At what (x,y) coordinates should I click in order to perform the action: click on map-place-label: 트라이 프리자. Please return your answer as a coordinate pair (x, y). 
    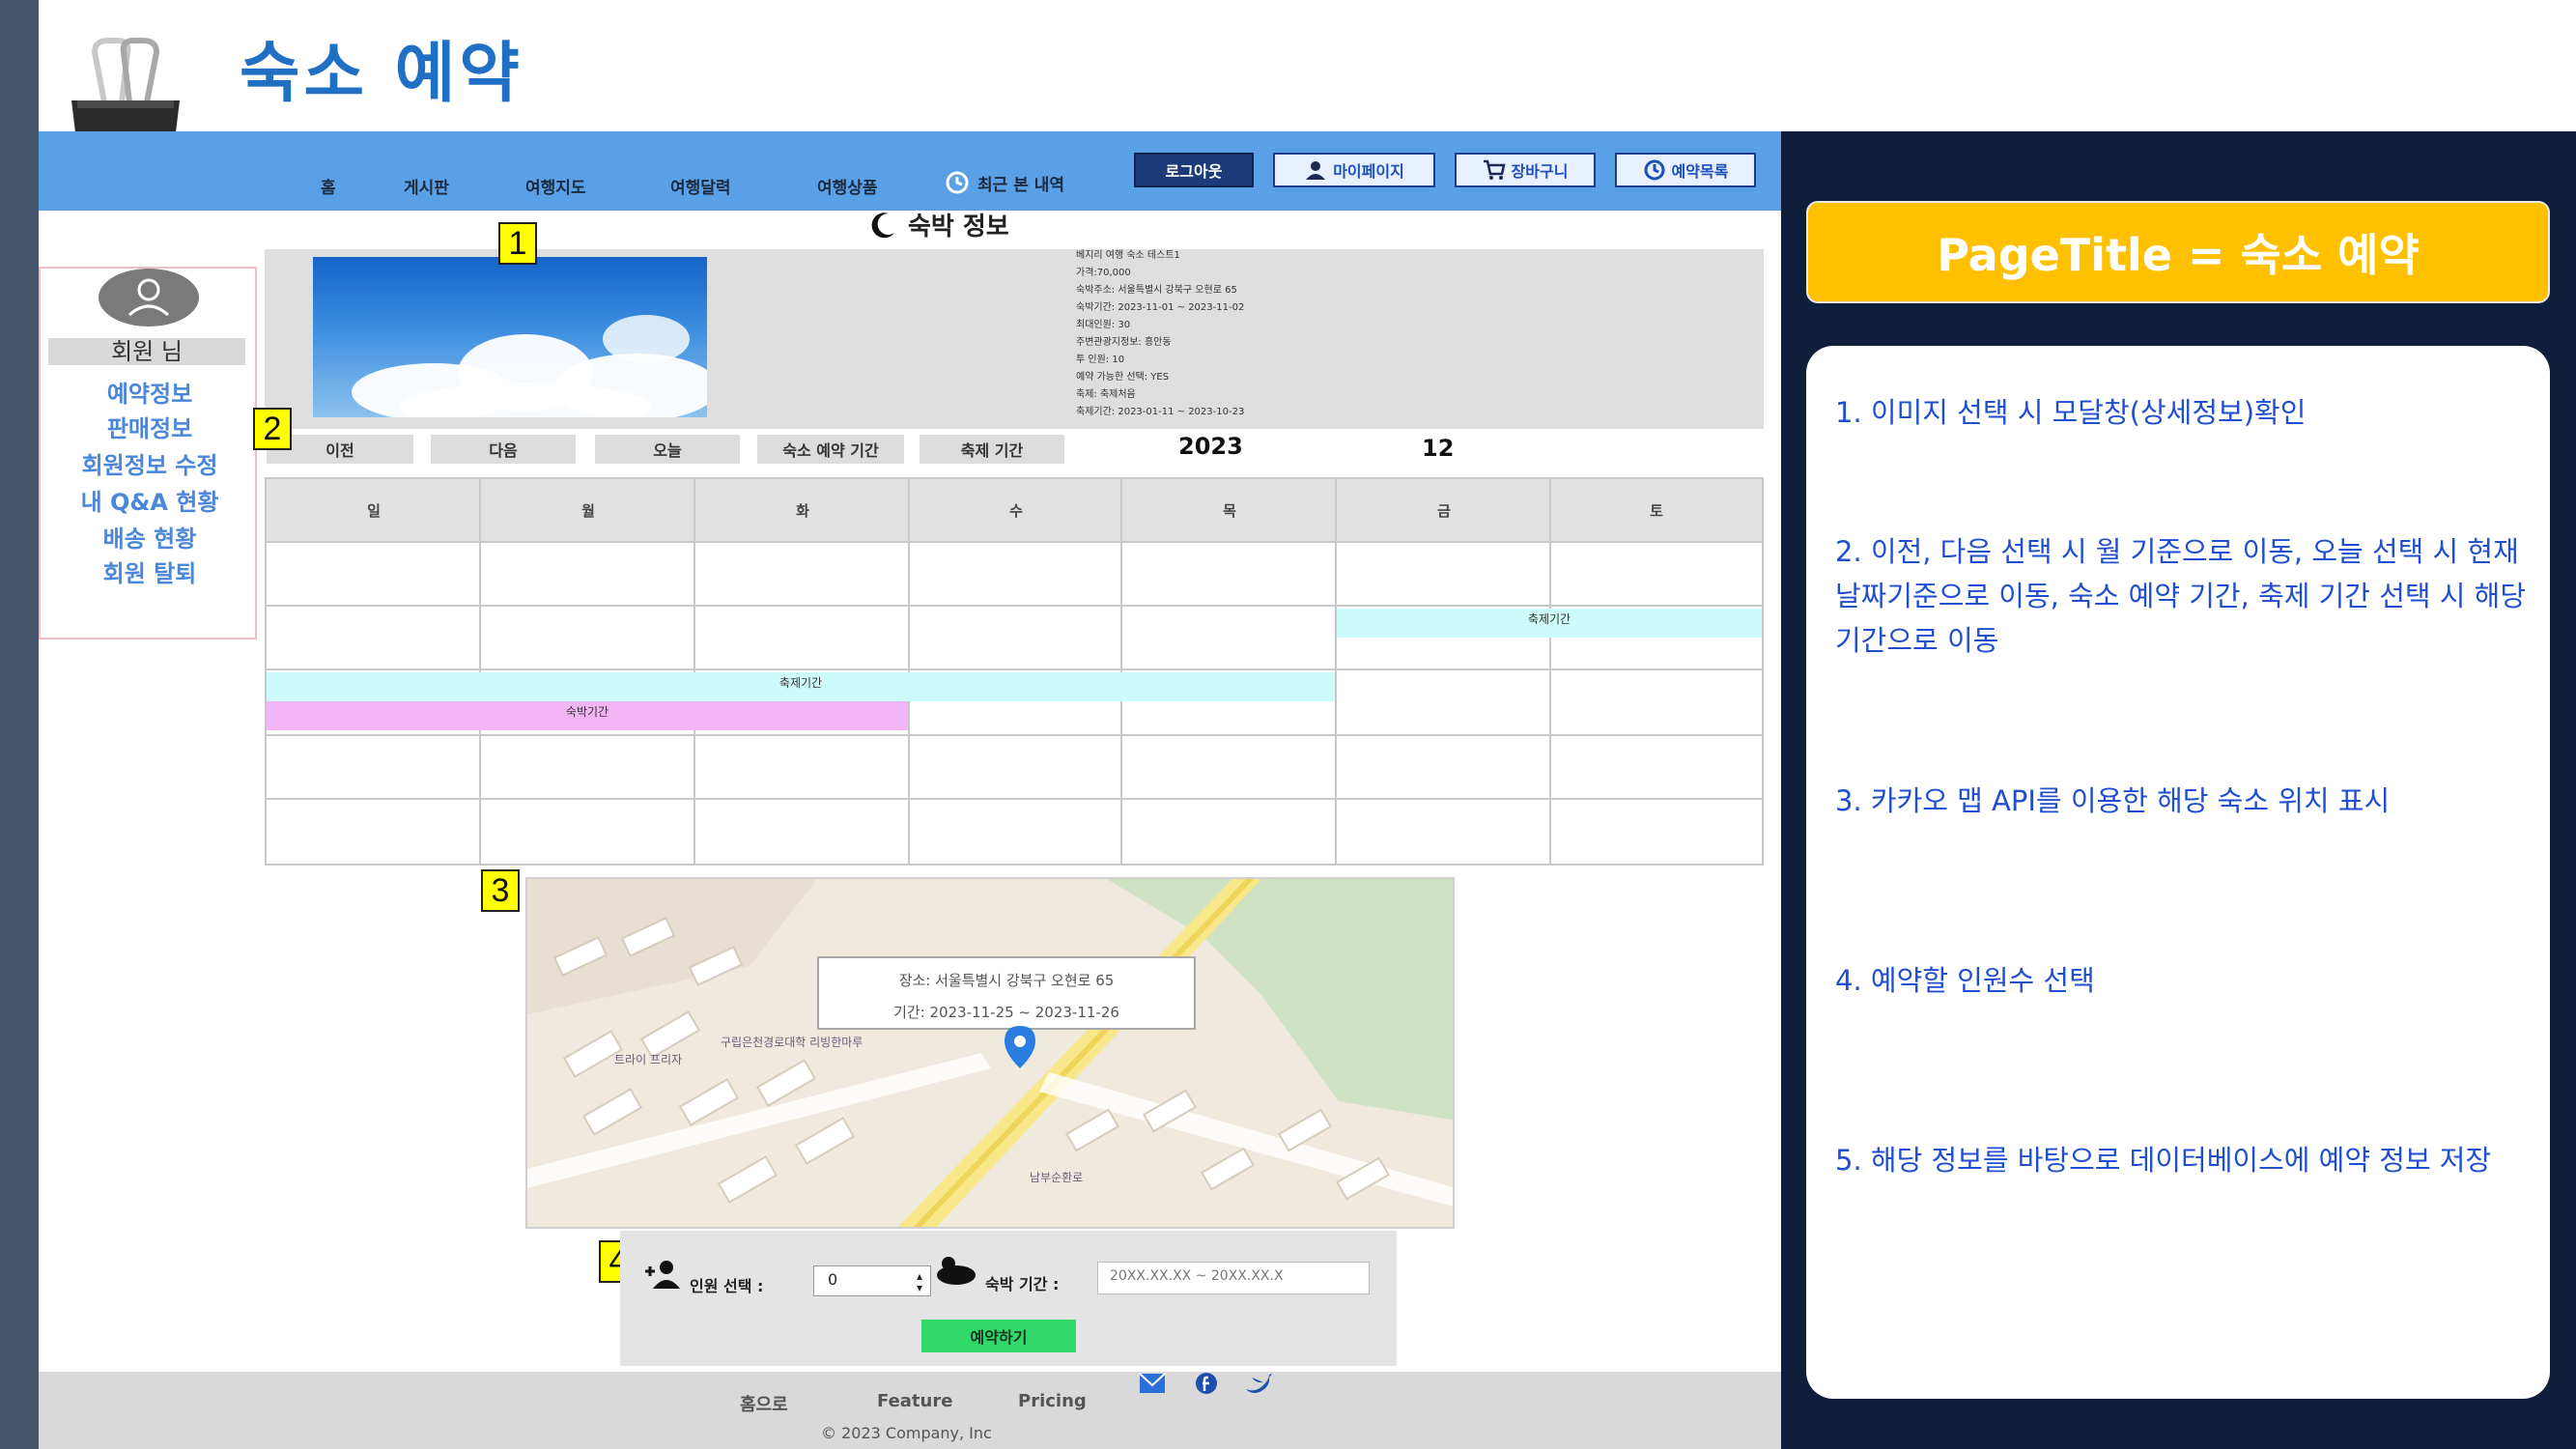
    Looking at the image, I should click on (648, 1059).